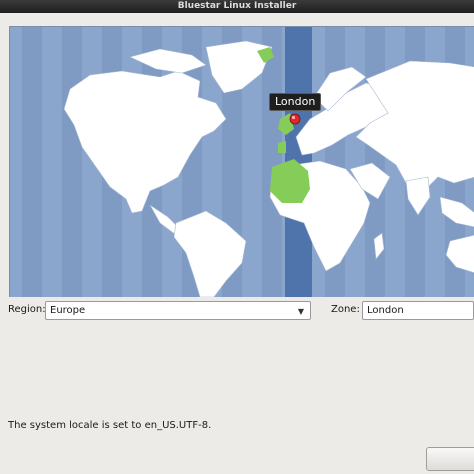 This screenshot has height=474, width=474. I want to click on region-combobox: Europe ▼, so click(178, 310).